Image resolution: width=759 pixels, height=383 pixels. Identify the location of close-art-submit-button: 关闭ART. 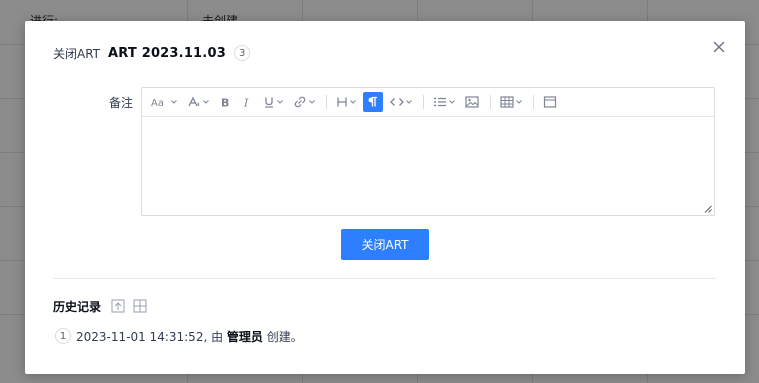
(385, 244).